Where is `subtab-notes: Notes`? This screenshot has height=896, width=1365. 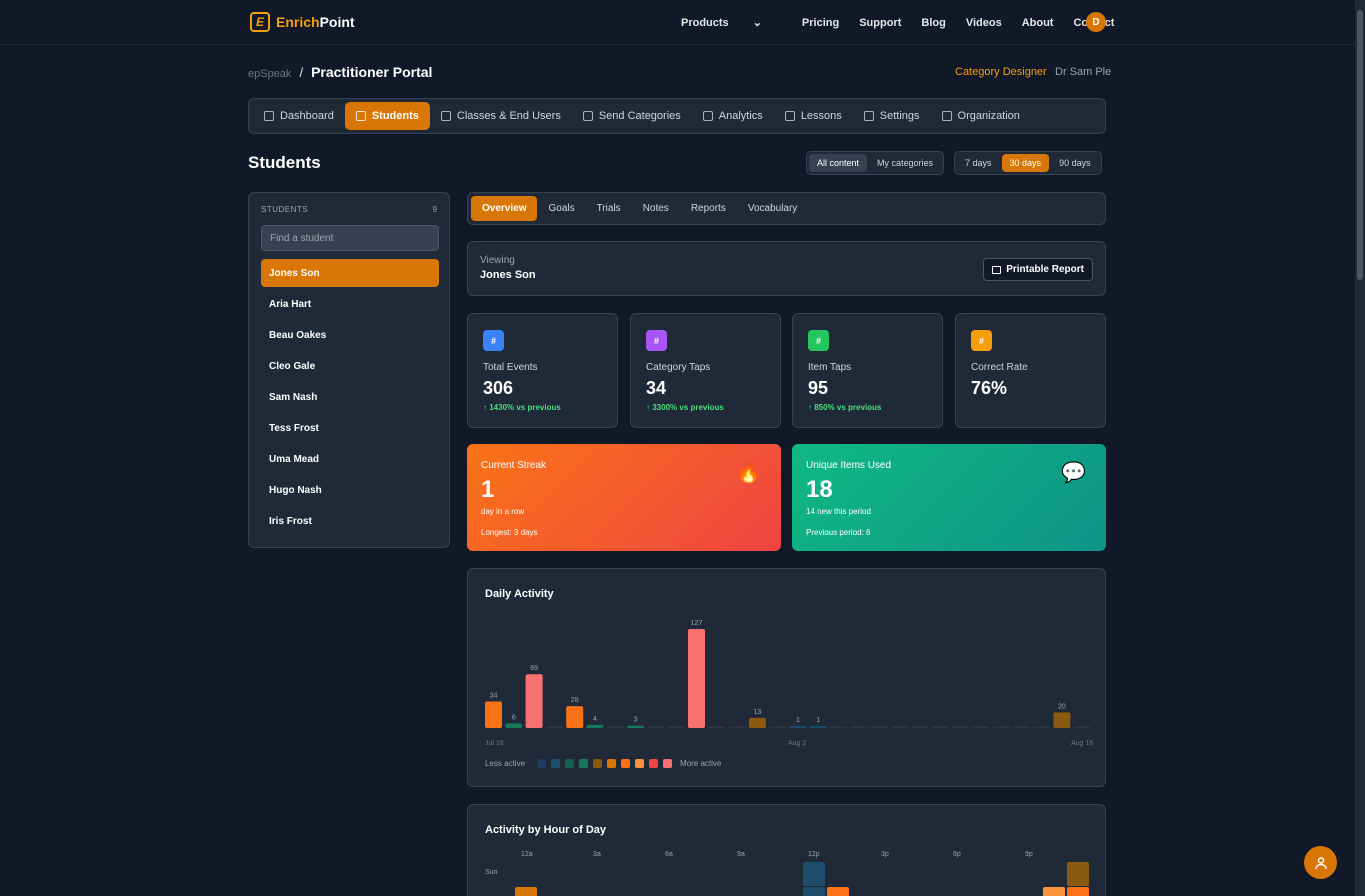 subtab-notes: Notes is located at coordinates (656, 208).